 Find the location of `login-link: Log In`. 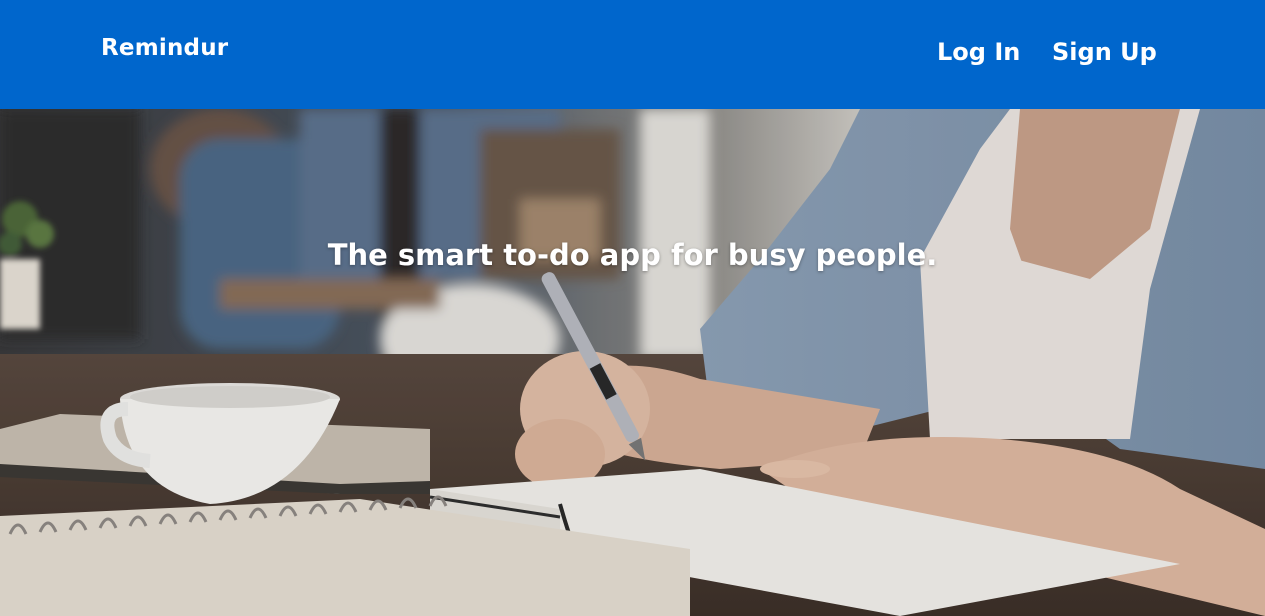

login-link: Log In is located at coordinates (978, 52).